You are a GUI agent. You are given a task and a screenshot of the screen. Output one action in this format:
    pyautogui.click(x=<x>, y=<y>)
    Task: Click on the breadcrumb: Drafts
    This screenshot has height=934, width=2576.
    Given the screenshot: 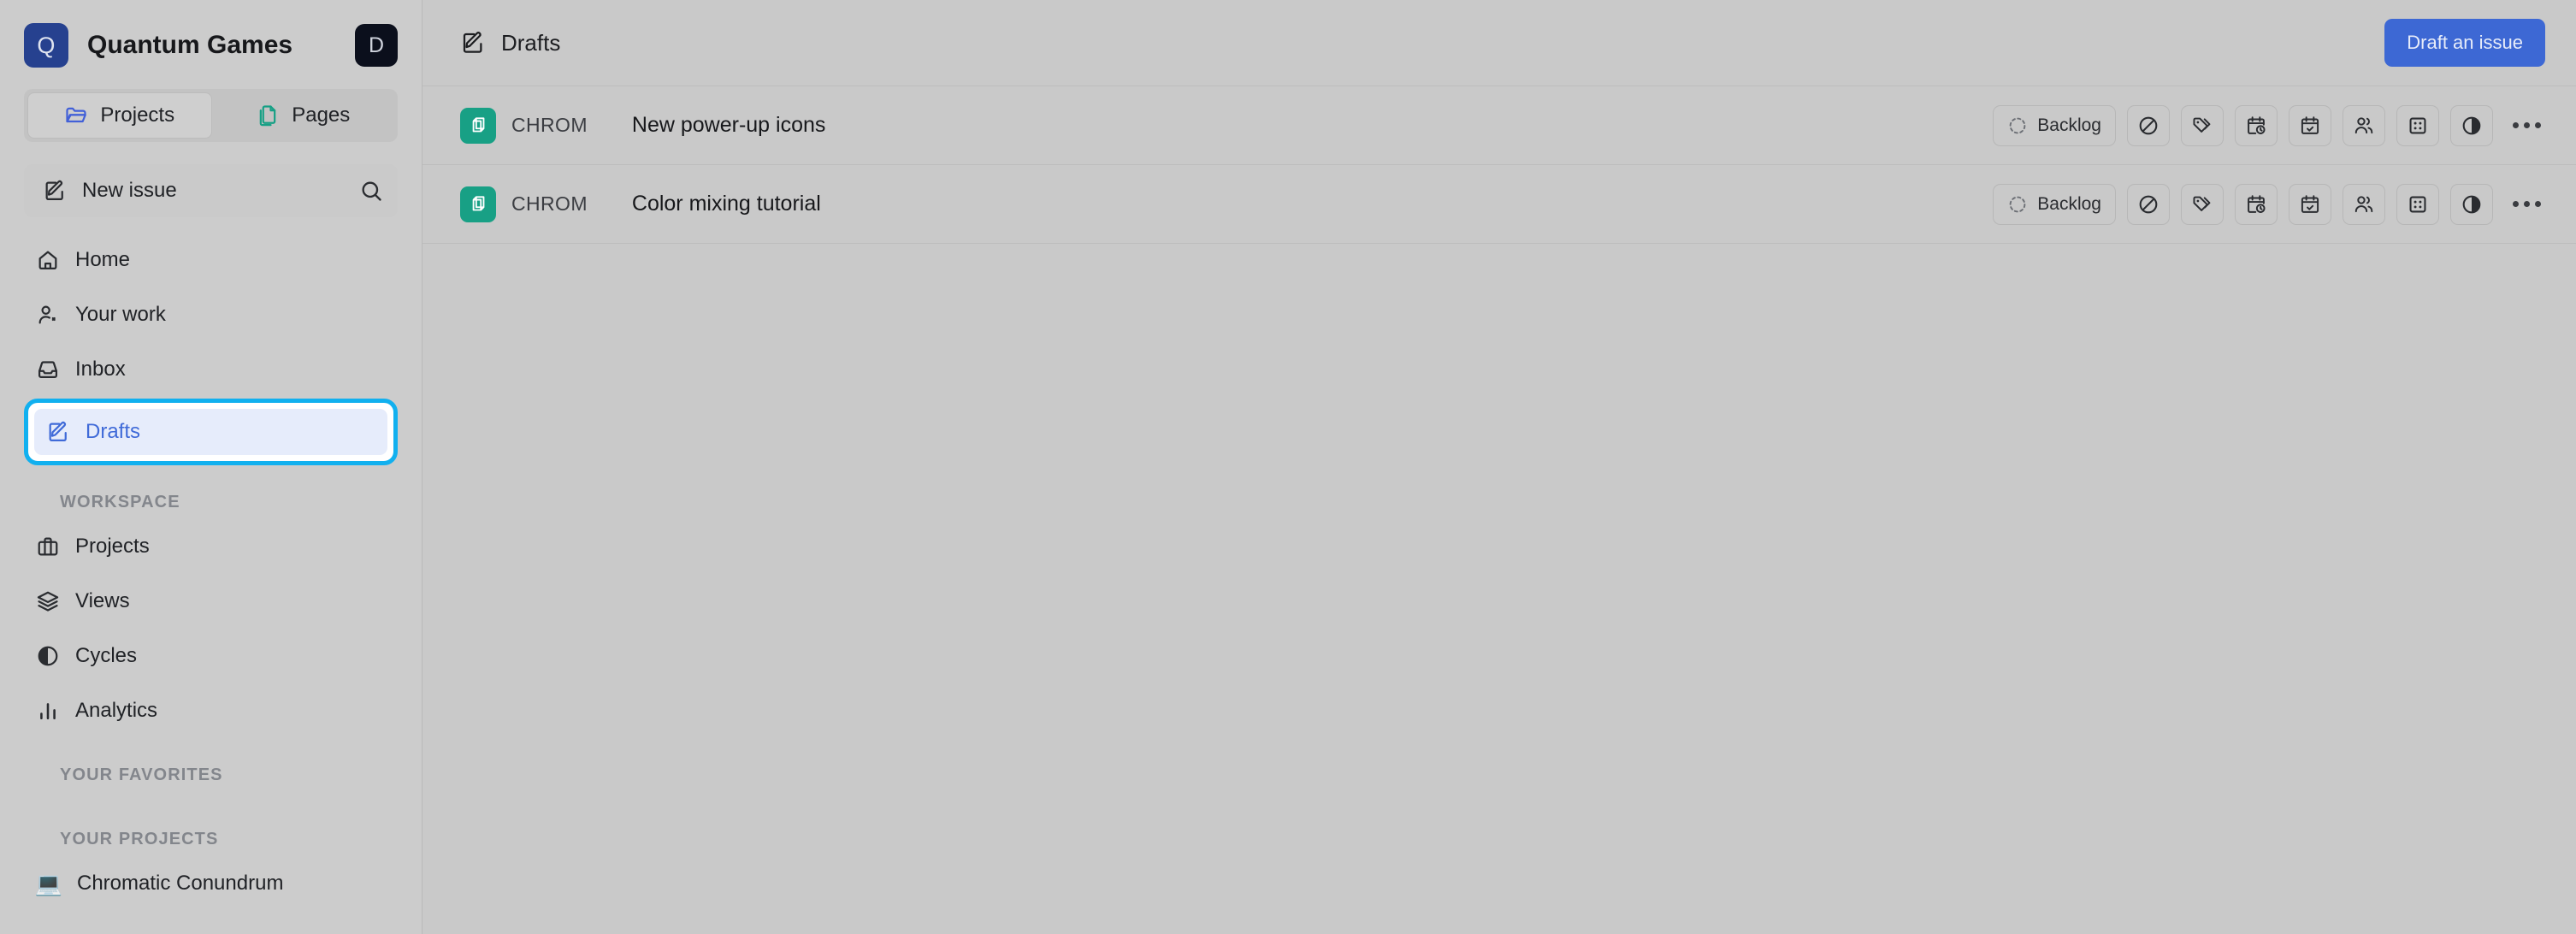 What is the action you would take?
    pyautogui.click(x=510, y=43)
    